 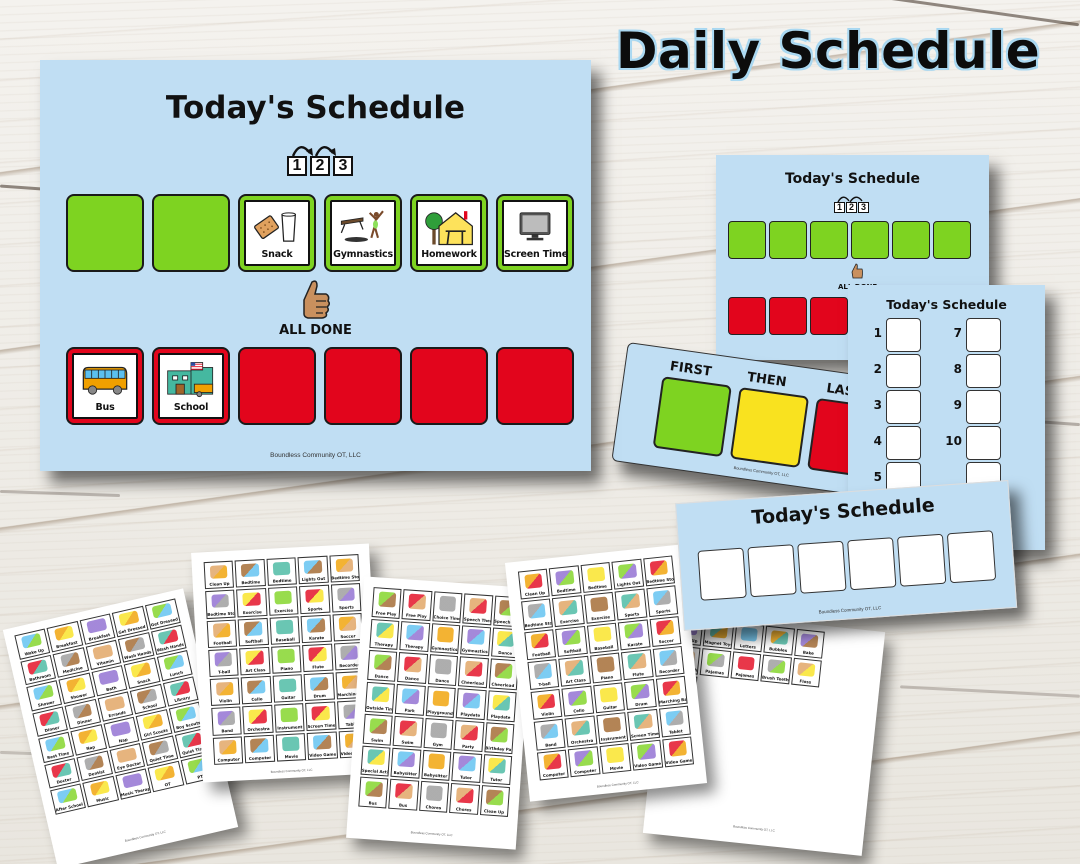 What do you see at coordinates (438, 733) in the screenshot?
I see `icon-tile: Gym` at bounding box center [438, 733].